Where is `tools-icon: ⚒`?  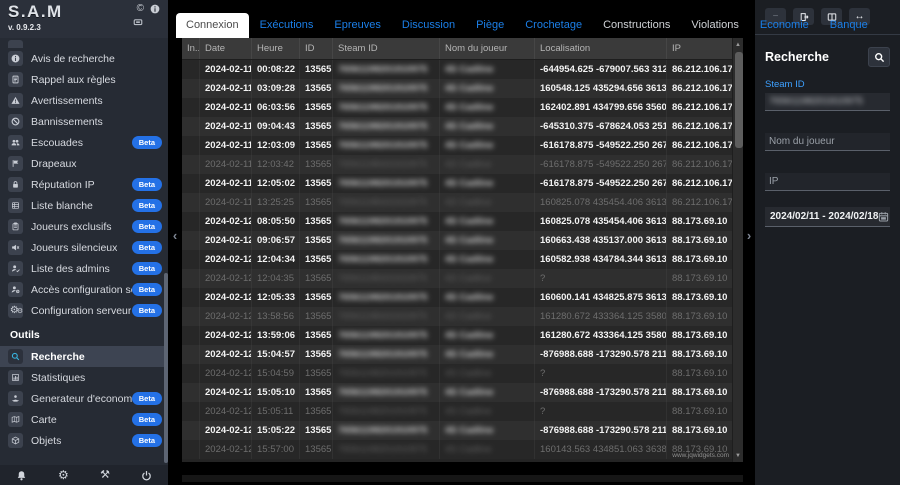
tools-icon: ⚒ is located at coordinates (105, 475).